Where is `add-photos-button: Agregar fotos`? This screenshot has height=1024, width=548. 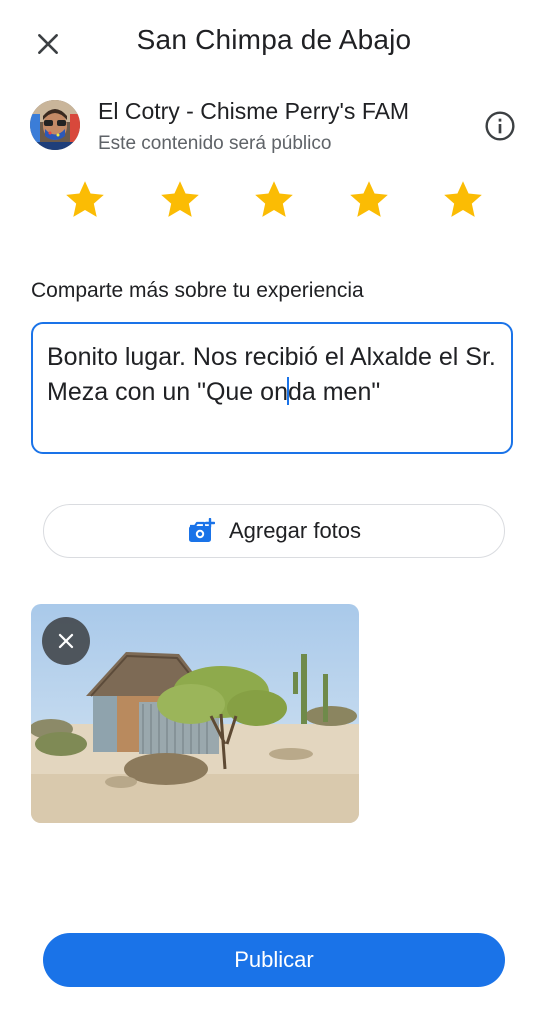
add-photos-button: Agregar fotos is located at coordinates (274, 531).